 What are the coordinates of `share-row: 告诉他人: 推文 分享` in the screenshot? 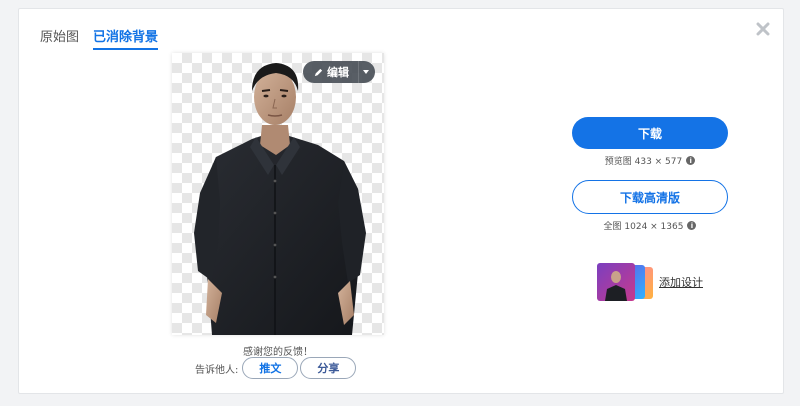 It's located at (276, 368).